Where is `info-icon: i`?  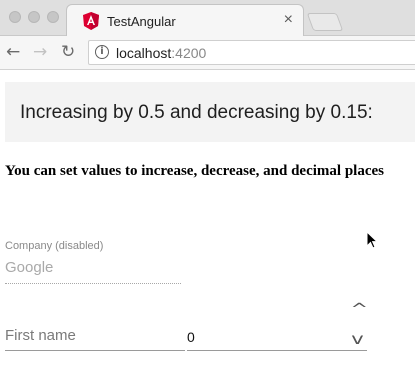 info-icon: i is located at coordinates (102, 52).